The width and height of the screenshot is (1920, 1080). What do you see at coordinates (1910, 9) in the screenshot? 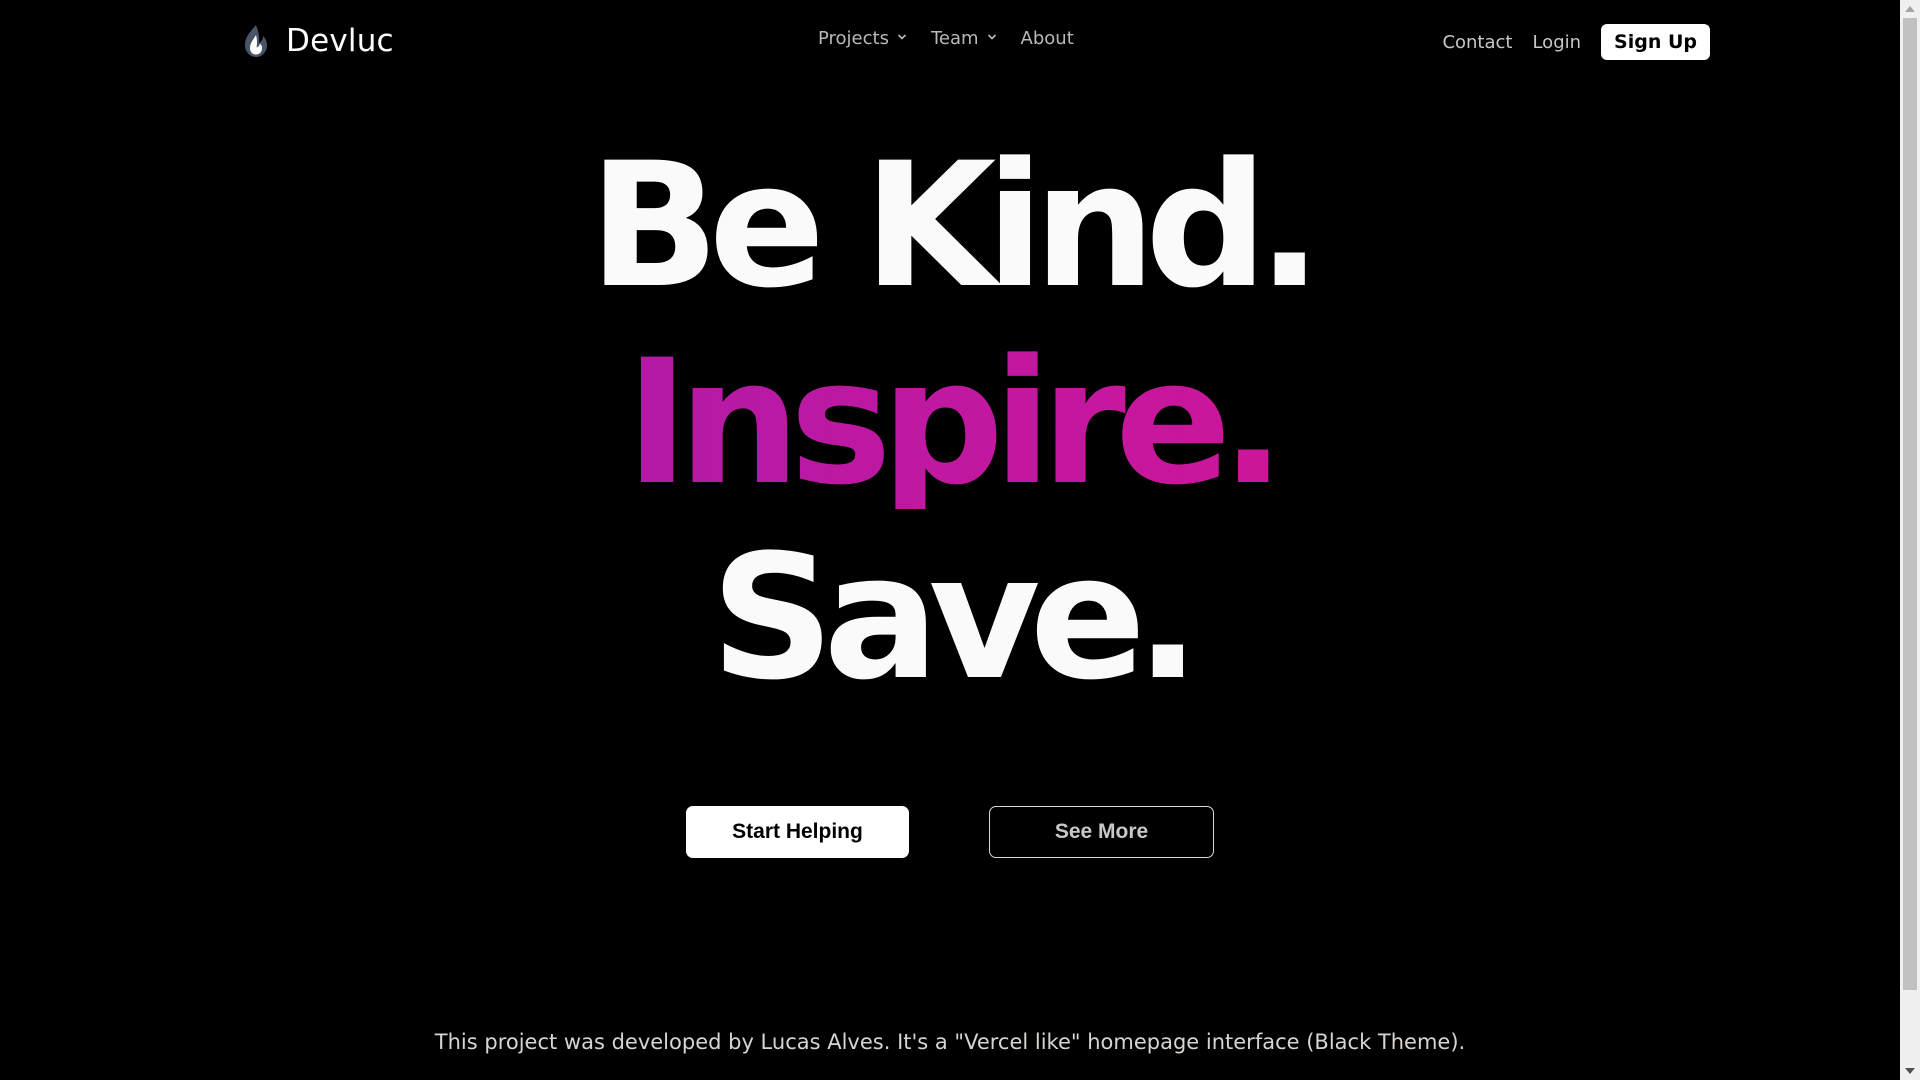
I see `scroll-up-arrow-icon` at bounding box center [1910, 9].